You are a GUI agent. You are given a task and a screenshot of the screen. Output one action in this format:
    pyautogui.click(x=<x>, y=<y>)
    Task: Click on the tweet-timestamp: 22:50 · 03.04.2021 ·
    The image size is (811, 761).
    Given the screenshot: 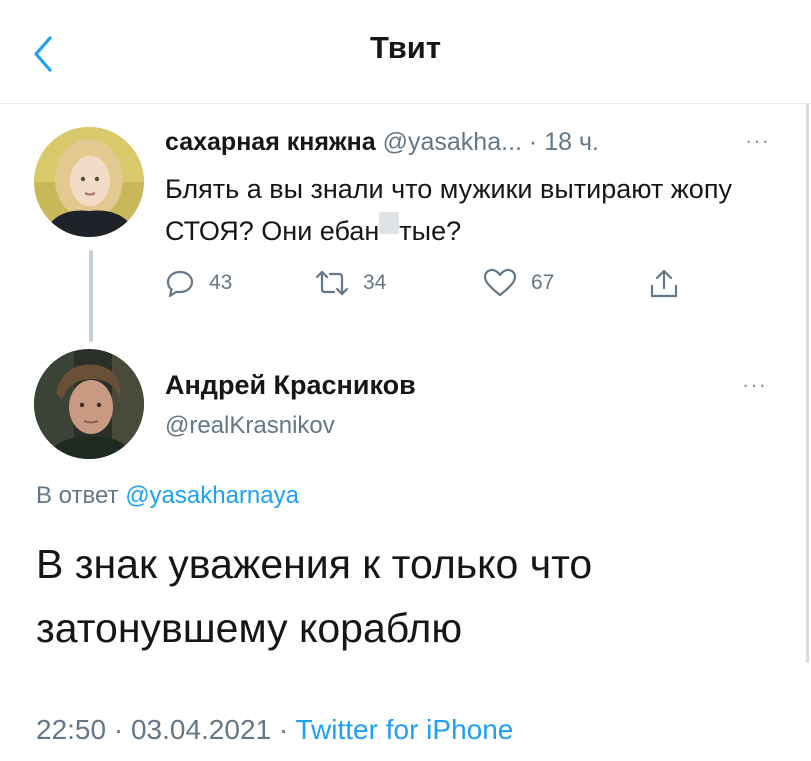 What is the action you would take?
    pyautogui.click(x=162, y=729)
    